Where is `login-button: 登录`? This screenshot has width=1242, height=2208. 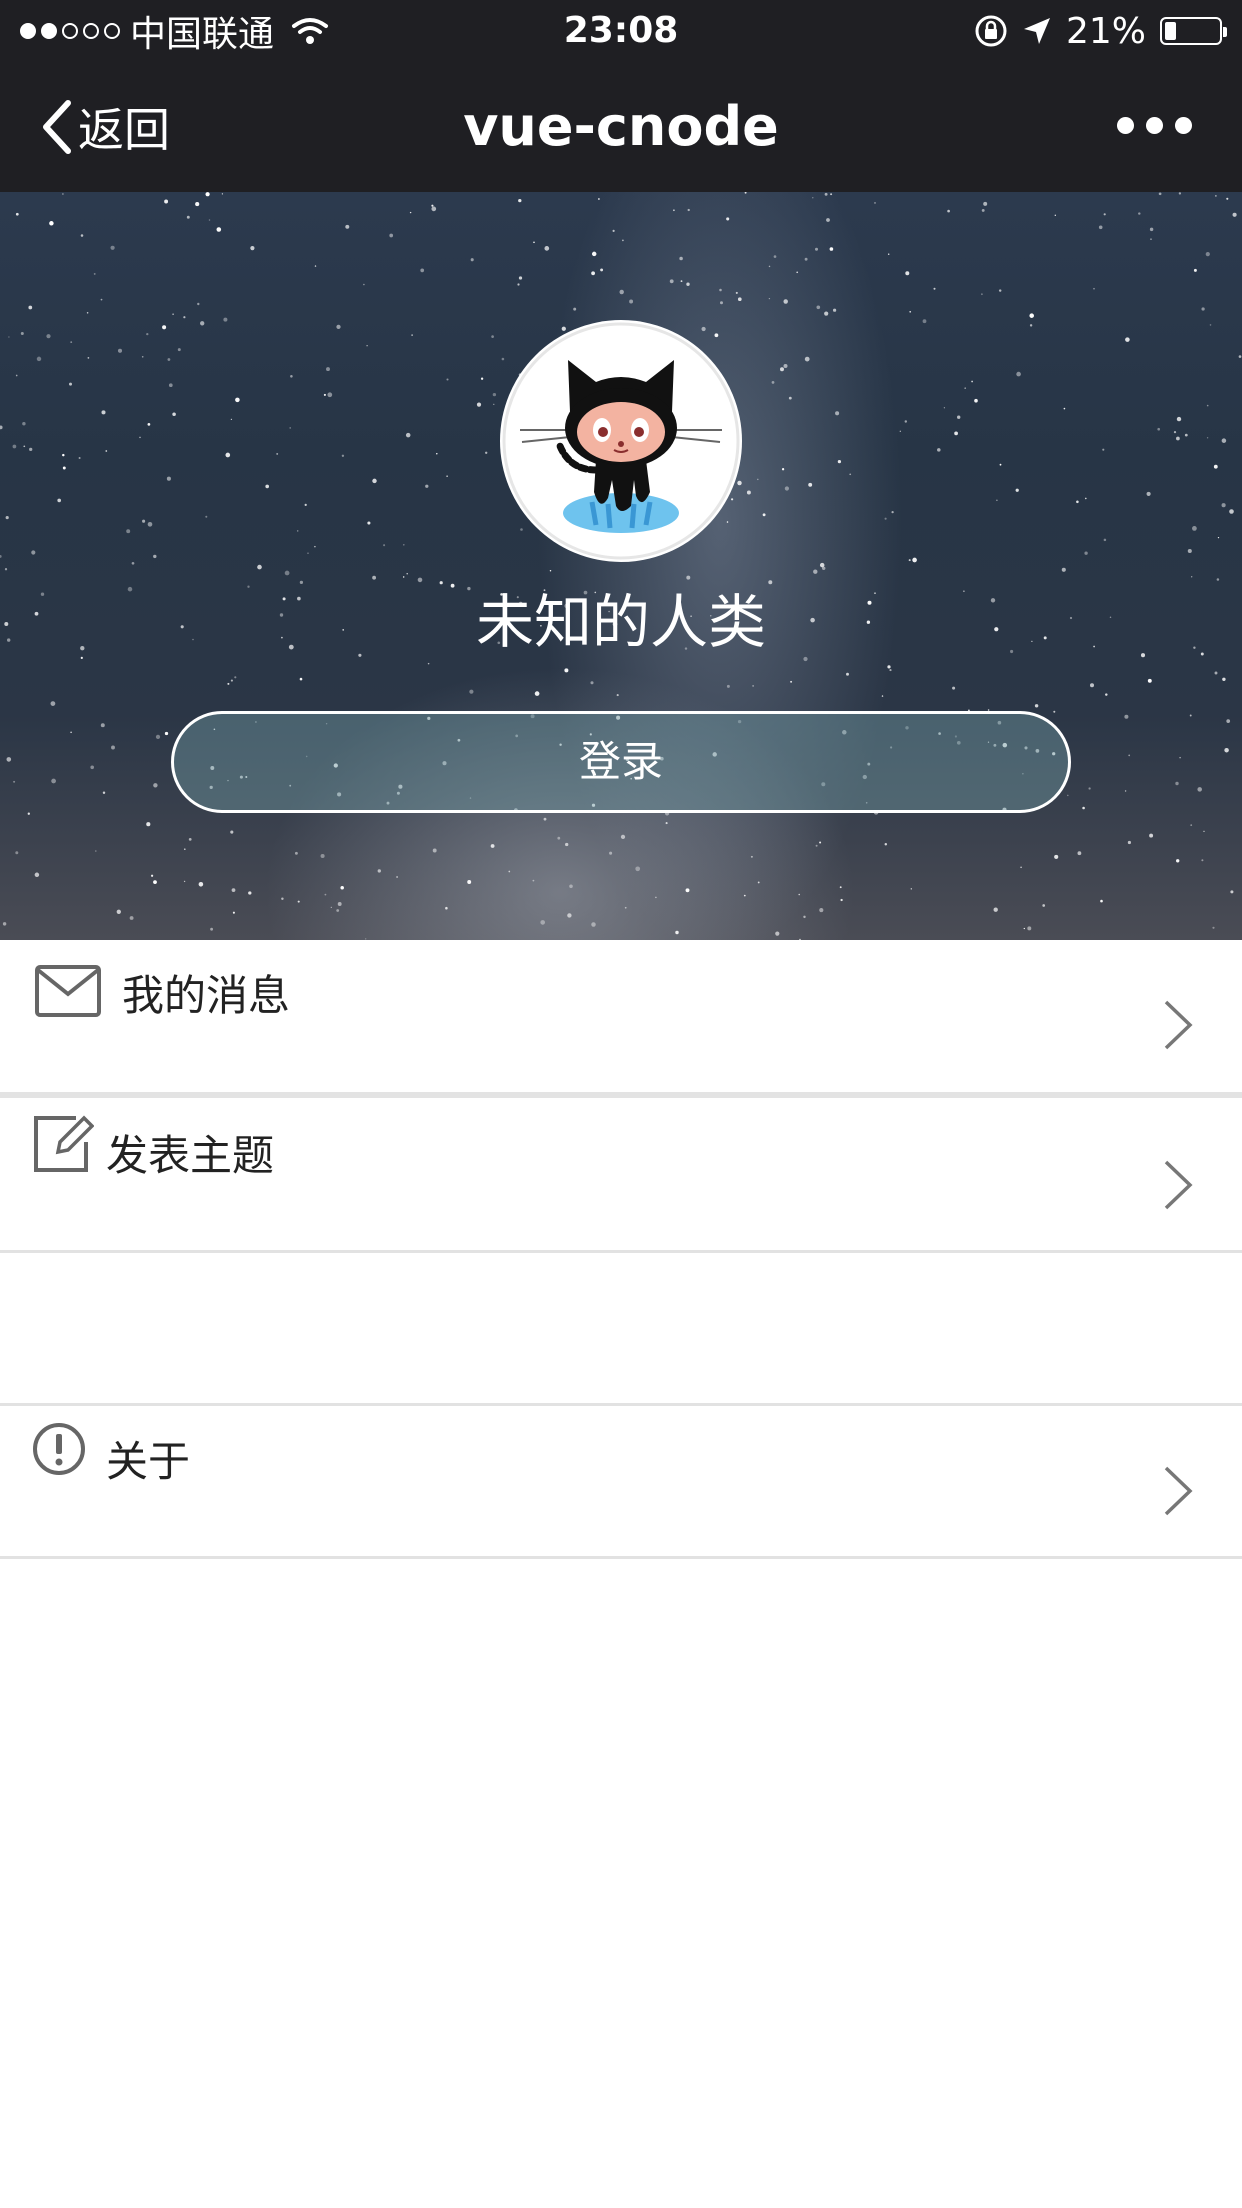
login-button: 登录 is located at coordinates (621, 762).